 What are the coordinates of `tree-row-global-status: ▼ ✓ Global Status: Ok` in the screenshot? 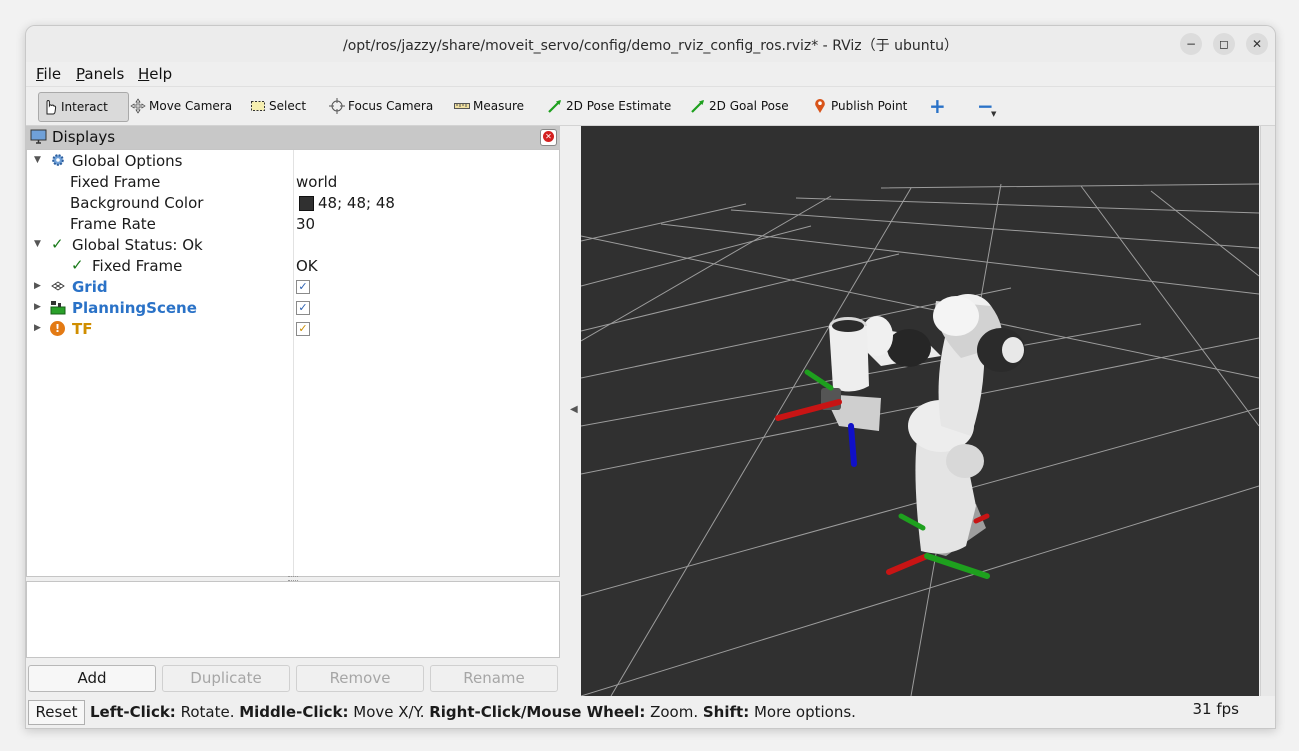 It's located at (293, 245).